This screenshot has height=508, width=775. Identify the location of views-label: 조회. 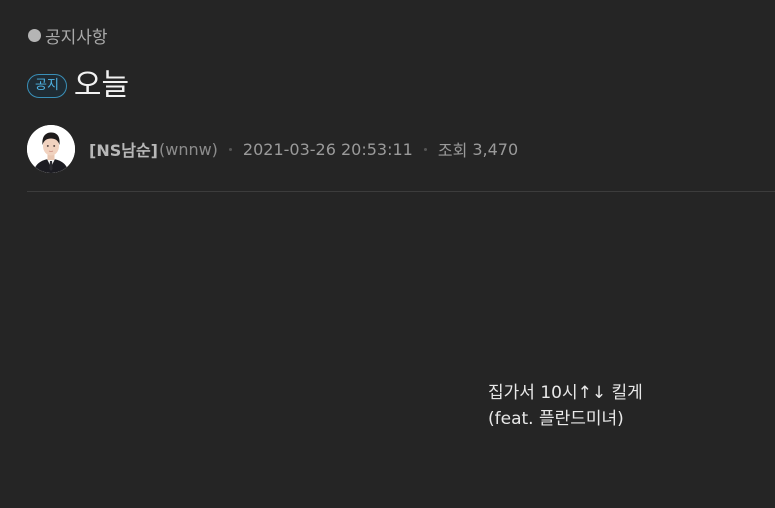
(452, 150).